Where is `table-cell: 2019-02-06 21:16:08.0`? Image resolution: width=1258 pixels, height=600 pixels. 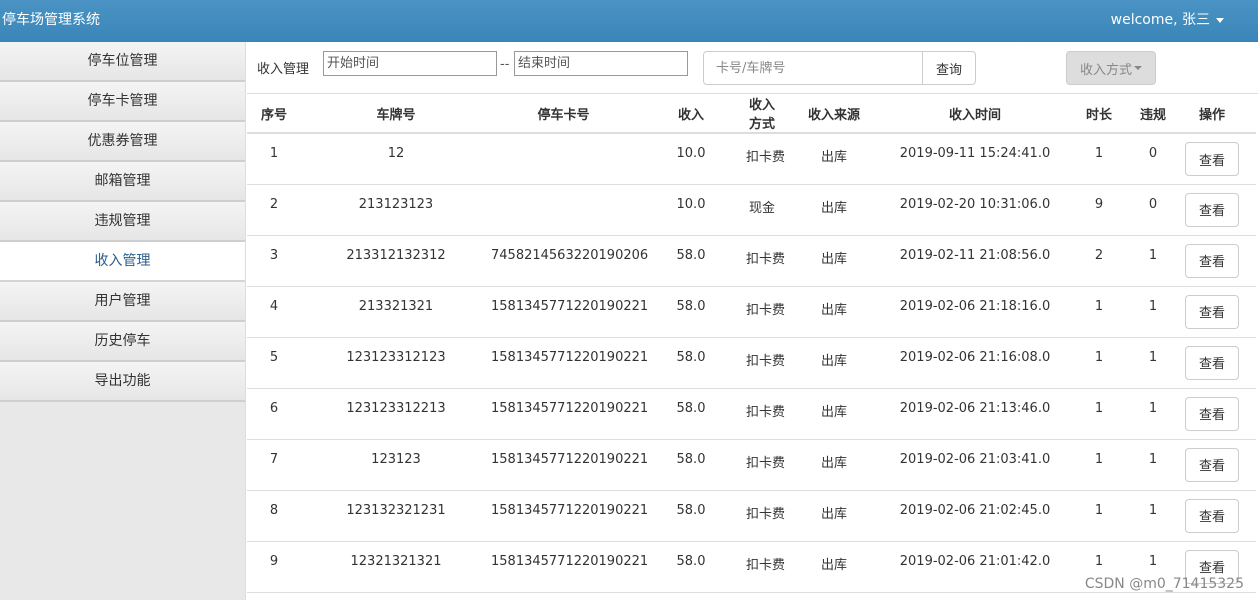 table-cell: 2019-02-06 21:16:08.0 is located at coordinates (975, 363).